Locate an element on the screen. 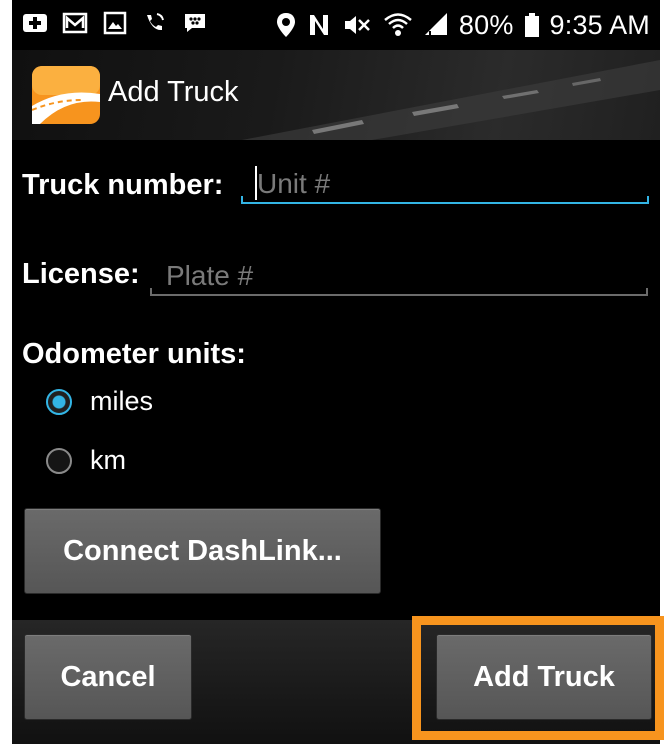  truck-number-label: Truck number: is located at coordinates (123, 185).